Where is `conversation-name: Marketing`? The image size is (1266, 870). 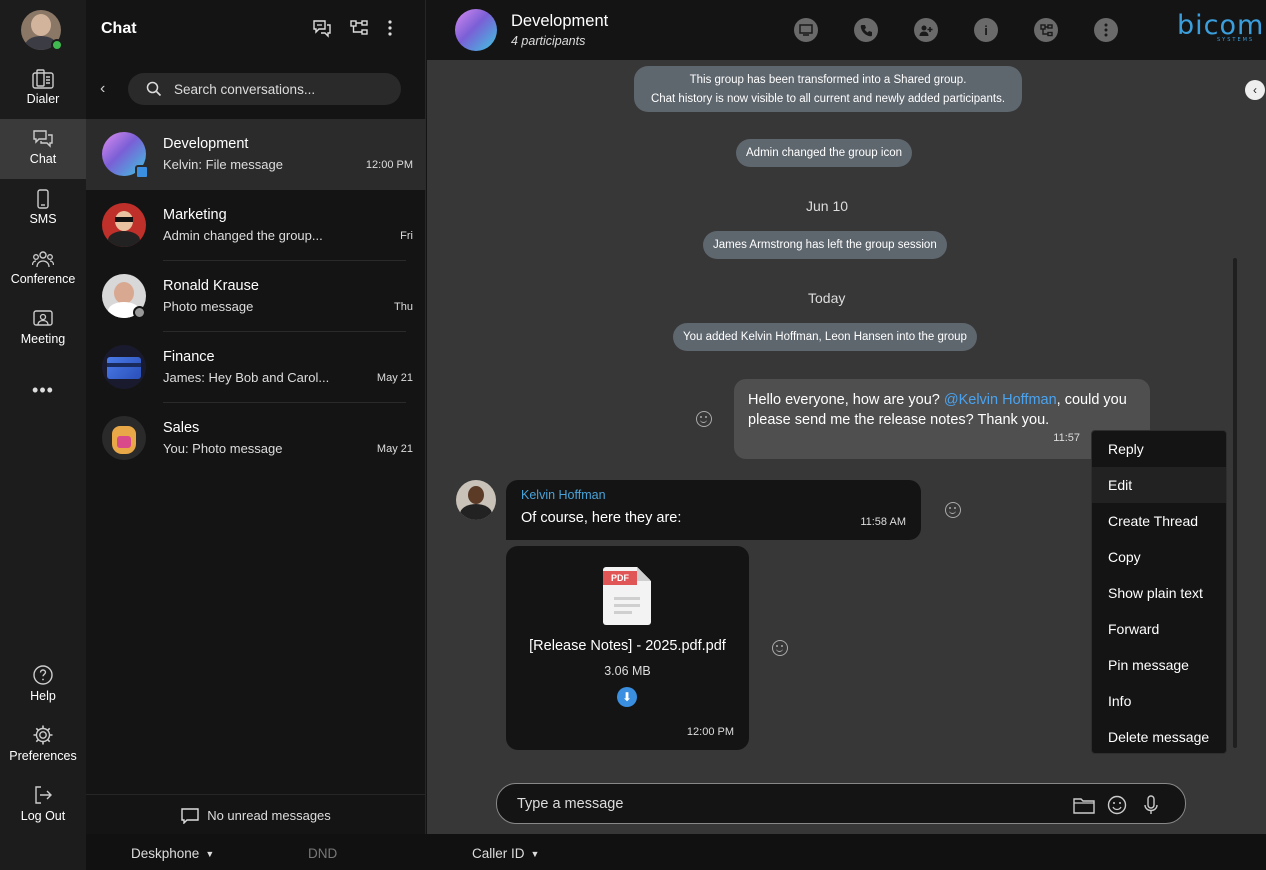 conversation-name: Marketing is located at coordinates (195, 215).